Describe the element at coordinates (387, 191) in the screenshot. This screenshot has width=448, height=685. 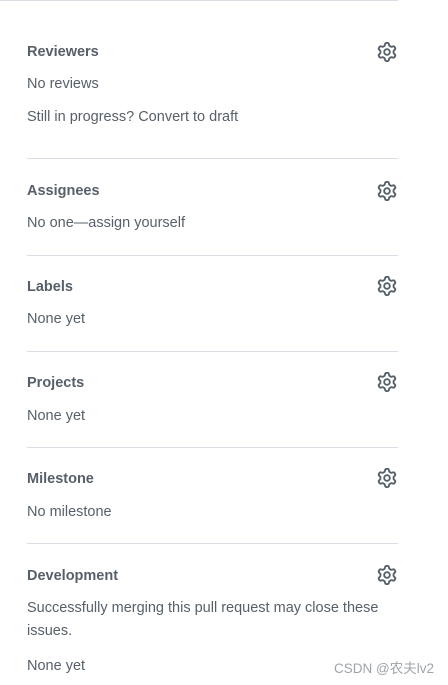
I see `assignees-gear-icon` at that location.